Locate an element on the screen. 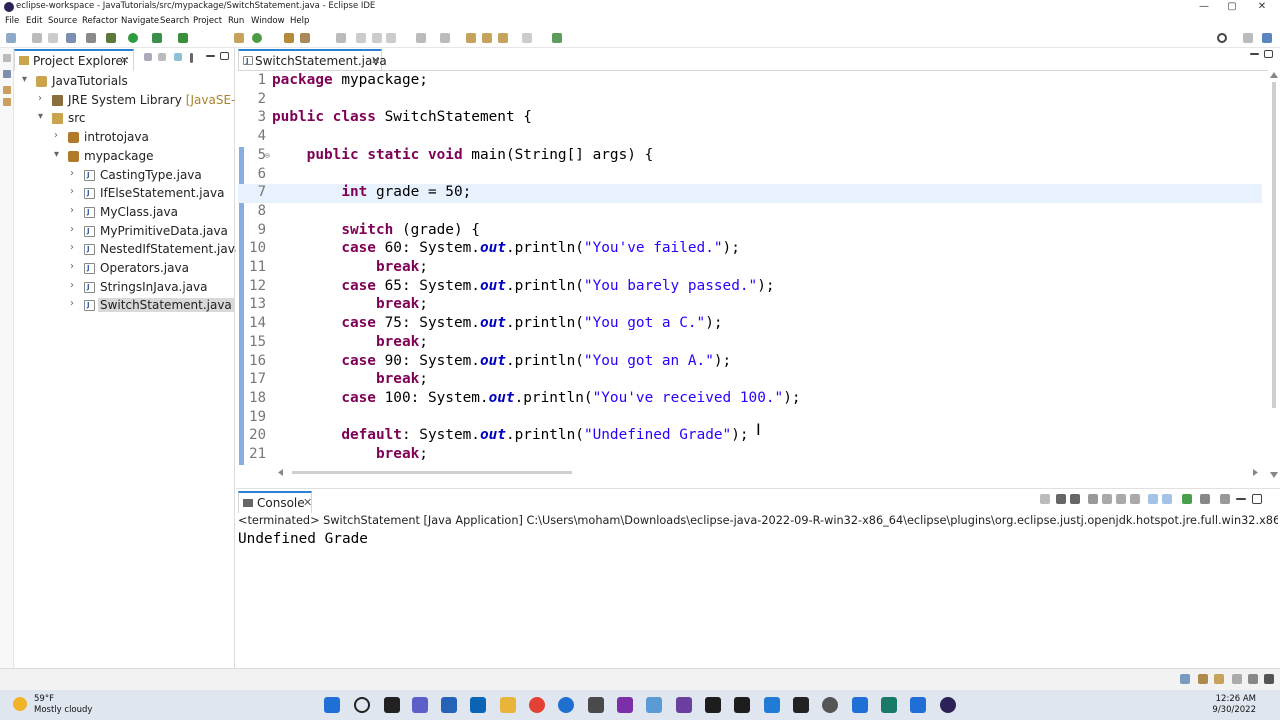 Image resolution: width=1280 pixels, height=720 pixels. windows-start-icon is located at coordinates (332, 705).